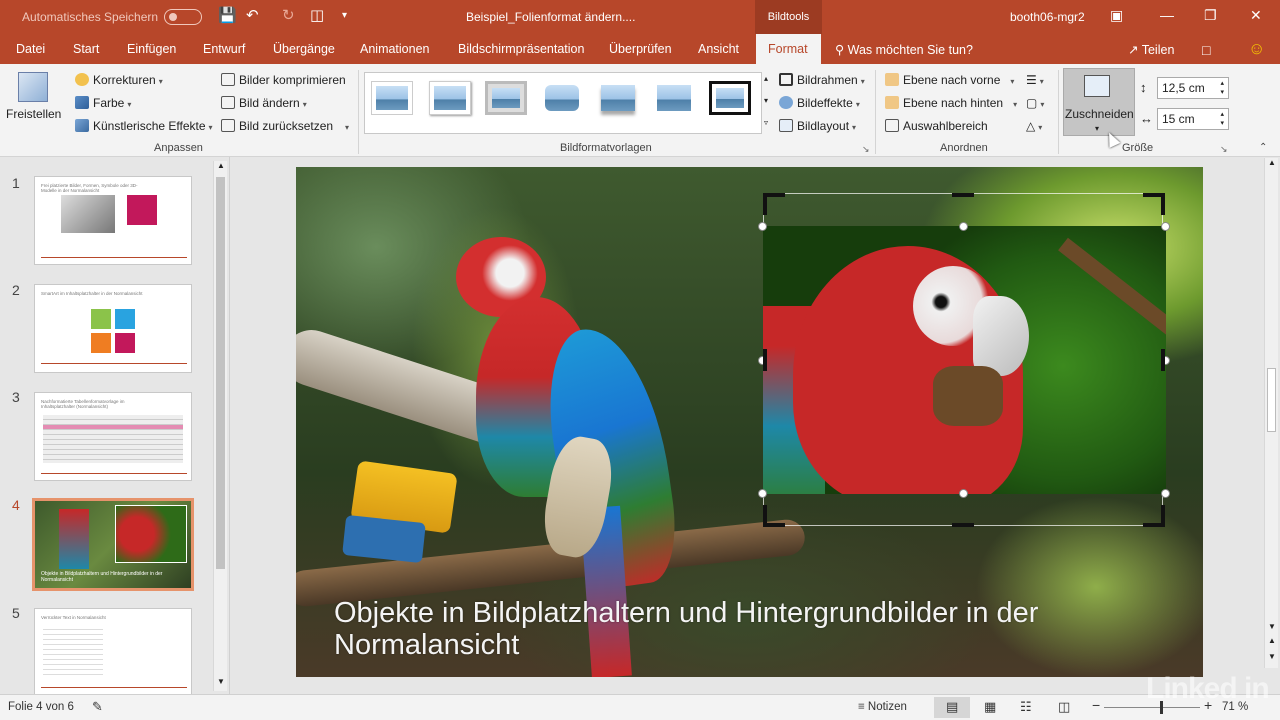 The image size is (1280, 720). What do you see at coordinates (227, 16) in the screenshot?
I see `save-icon: 💾` at bounding box center [227, 16].